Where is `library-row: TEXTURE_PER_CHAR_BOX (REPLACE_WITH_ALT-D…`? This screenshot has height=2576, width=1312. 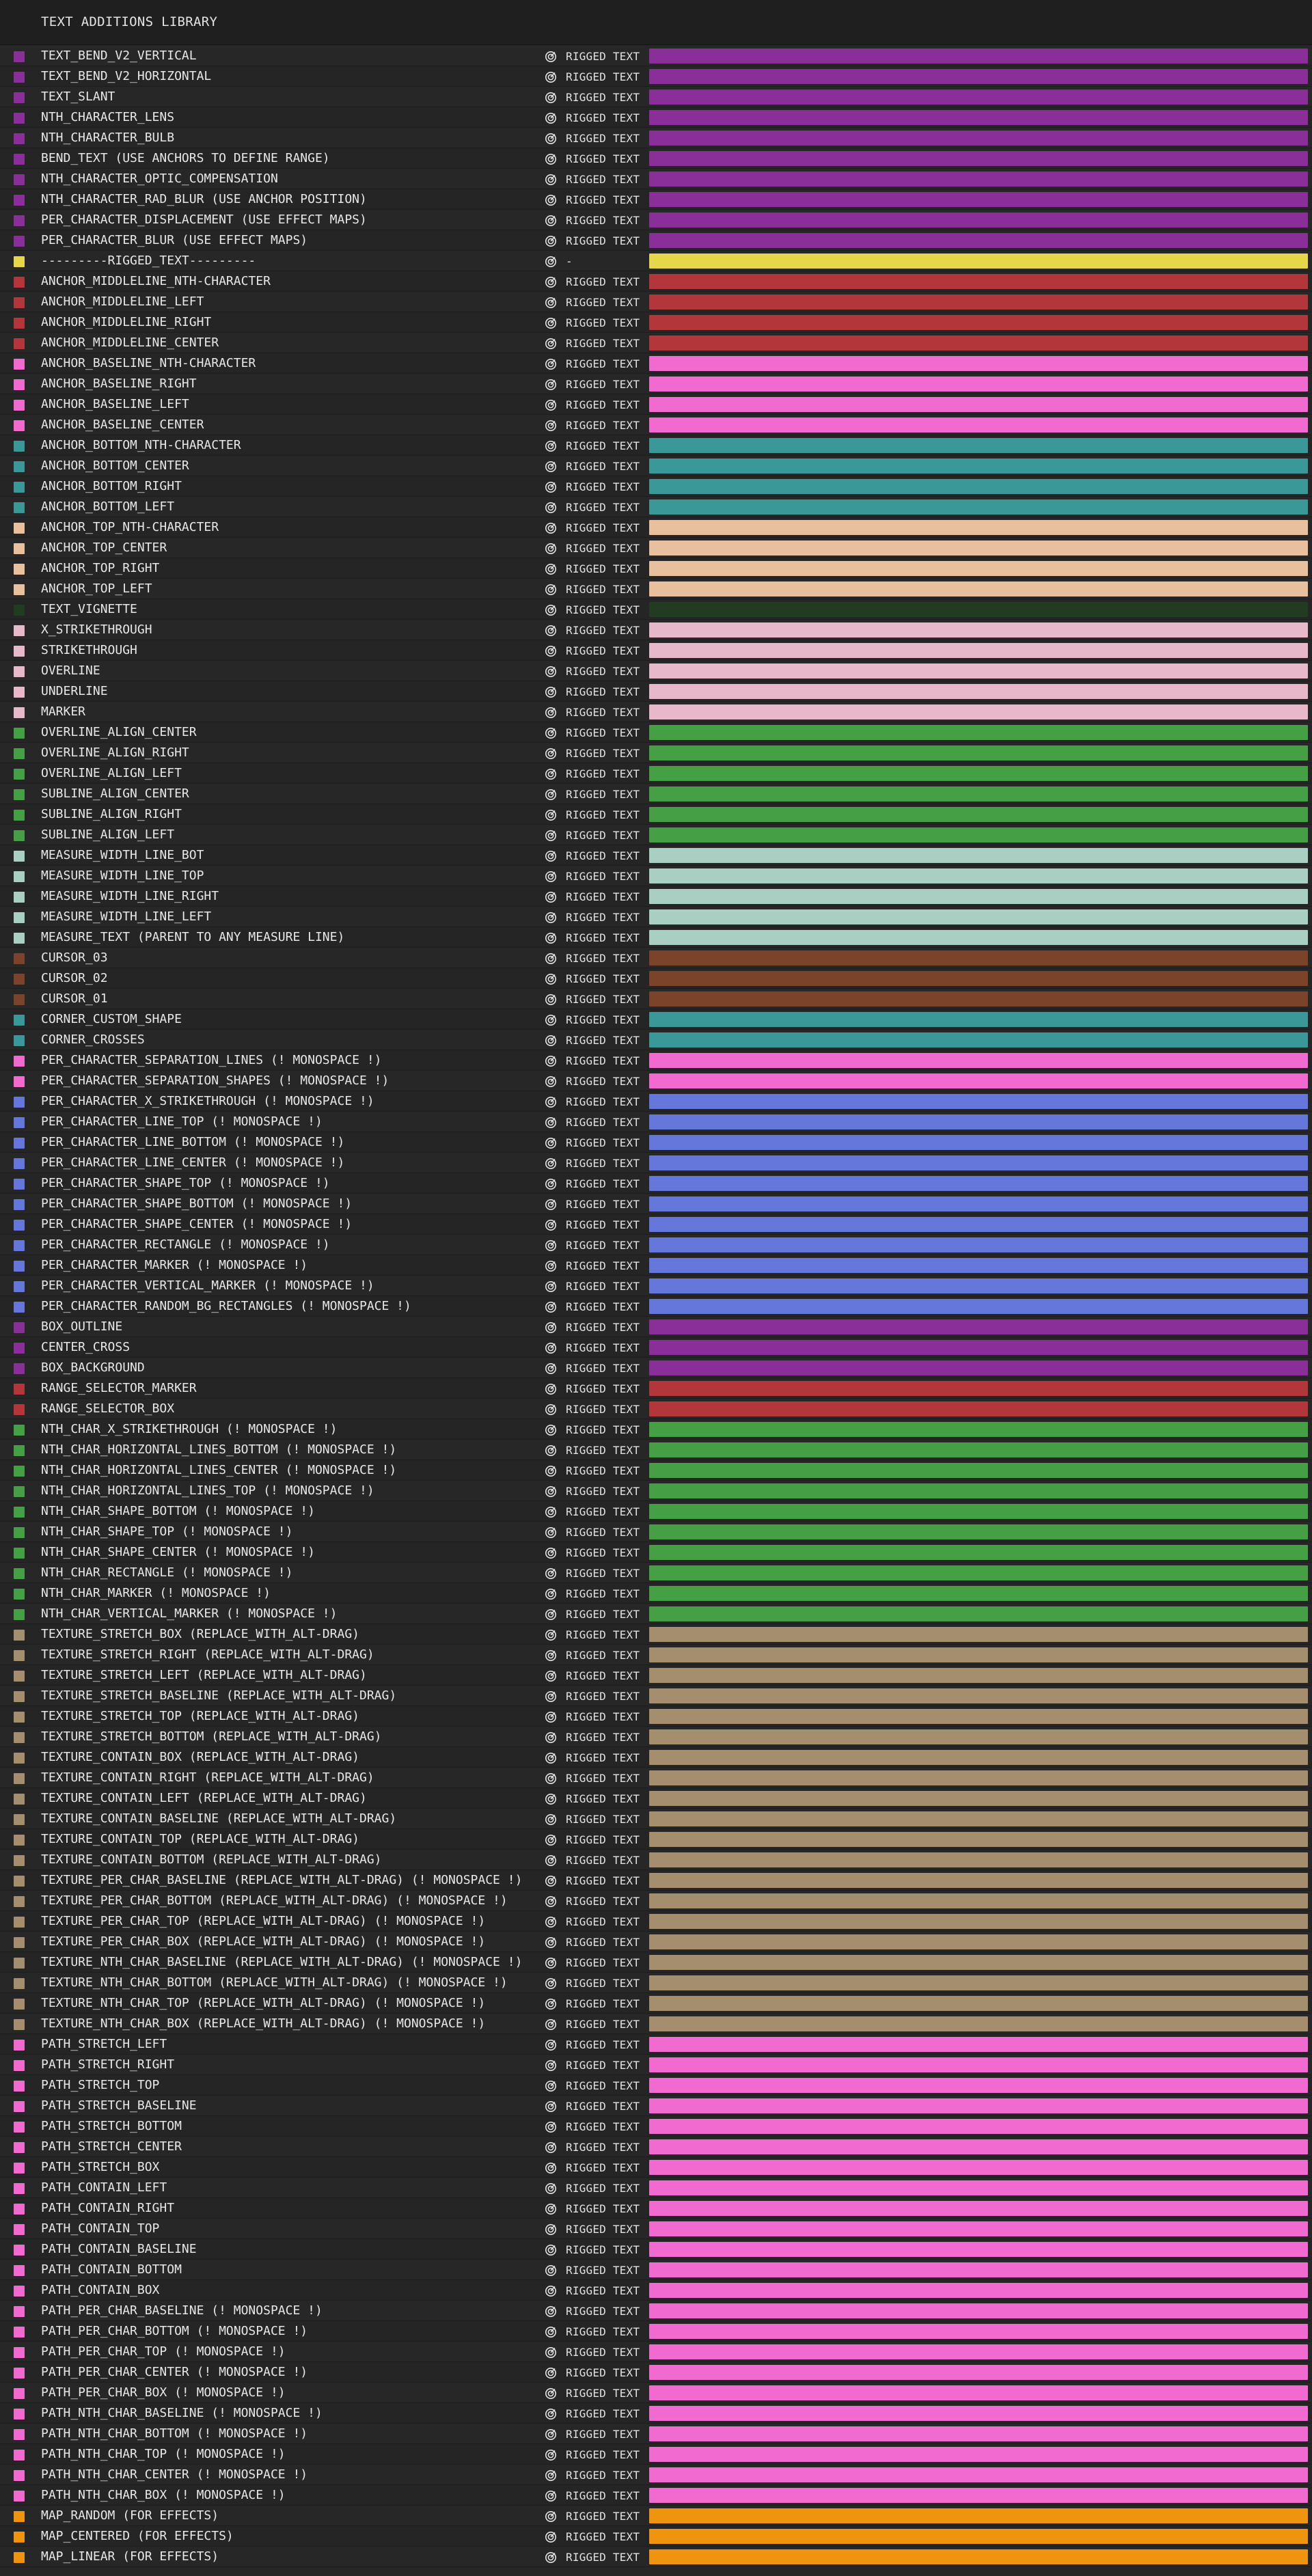
library-row: TEXTURE_PER_CHAR_BOX (REPLACE_WITH_ALT-D… is located at coordinates (656, 1942).